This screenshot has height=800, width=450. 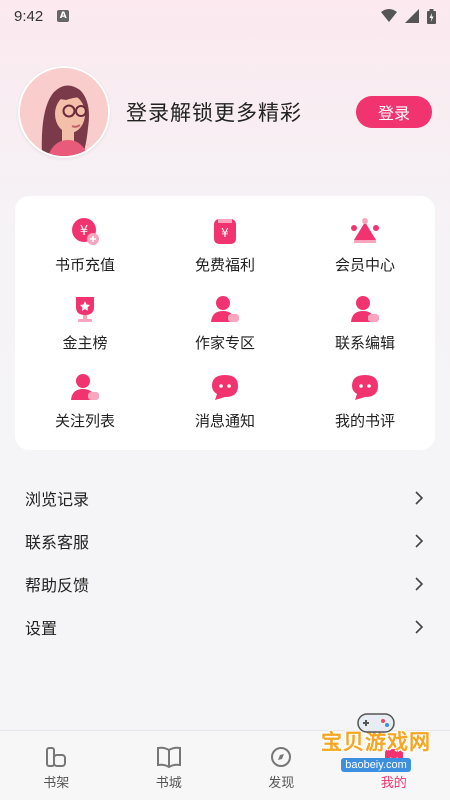 What do you see at coordinates (225, 308) in the screenshot?
I see `writer-icon` at bounding box center [225, 308].